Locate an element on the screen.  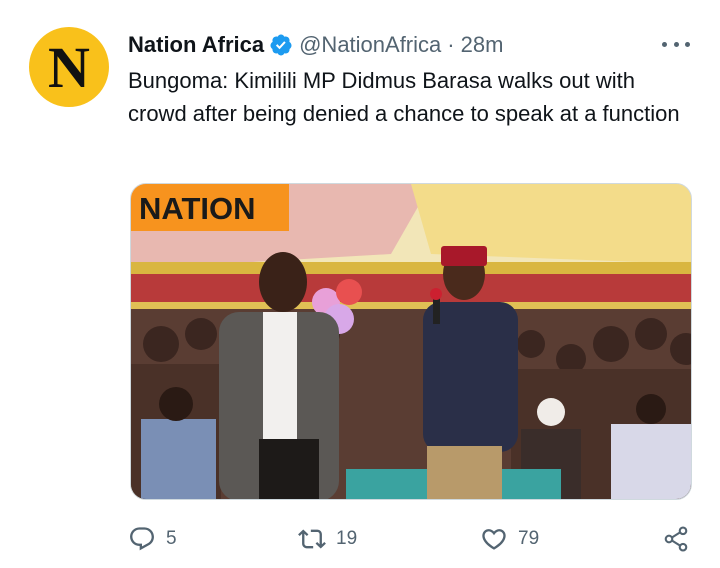
retweet-count: 19 is located at coordinates (347, 538).